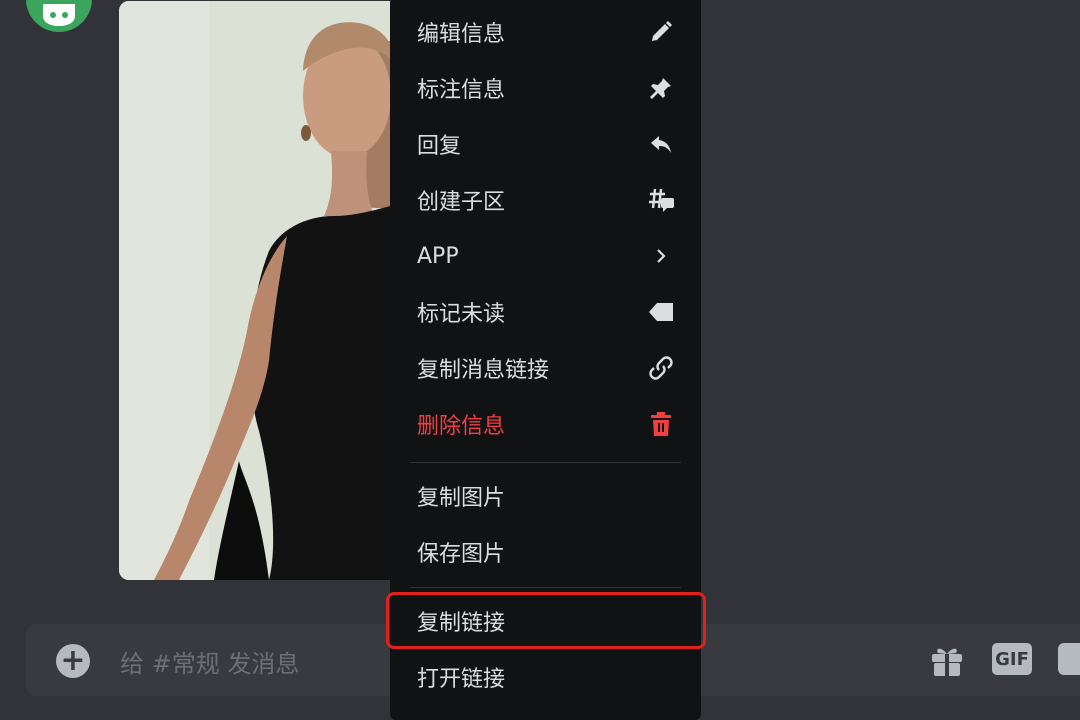  What do you see at coordinates (209, 661) in the screenshot?
I see `message-input: 给 #常规 发消息` at bounding box center [209, 661].